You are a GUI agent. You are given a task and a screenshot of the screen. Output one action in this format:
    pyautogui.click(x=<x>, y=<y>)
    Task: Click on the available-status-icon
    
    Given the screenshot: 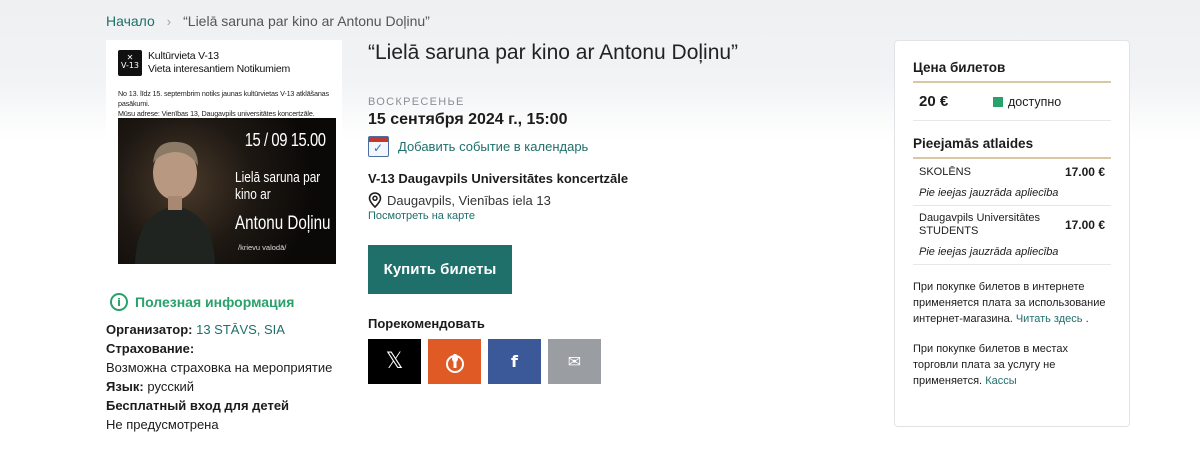 What is the action you would take?
    pyautogui.click(x=998, y=101)
    